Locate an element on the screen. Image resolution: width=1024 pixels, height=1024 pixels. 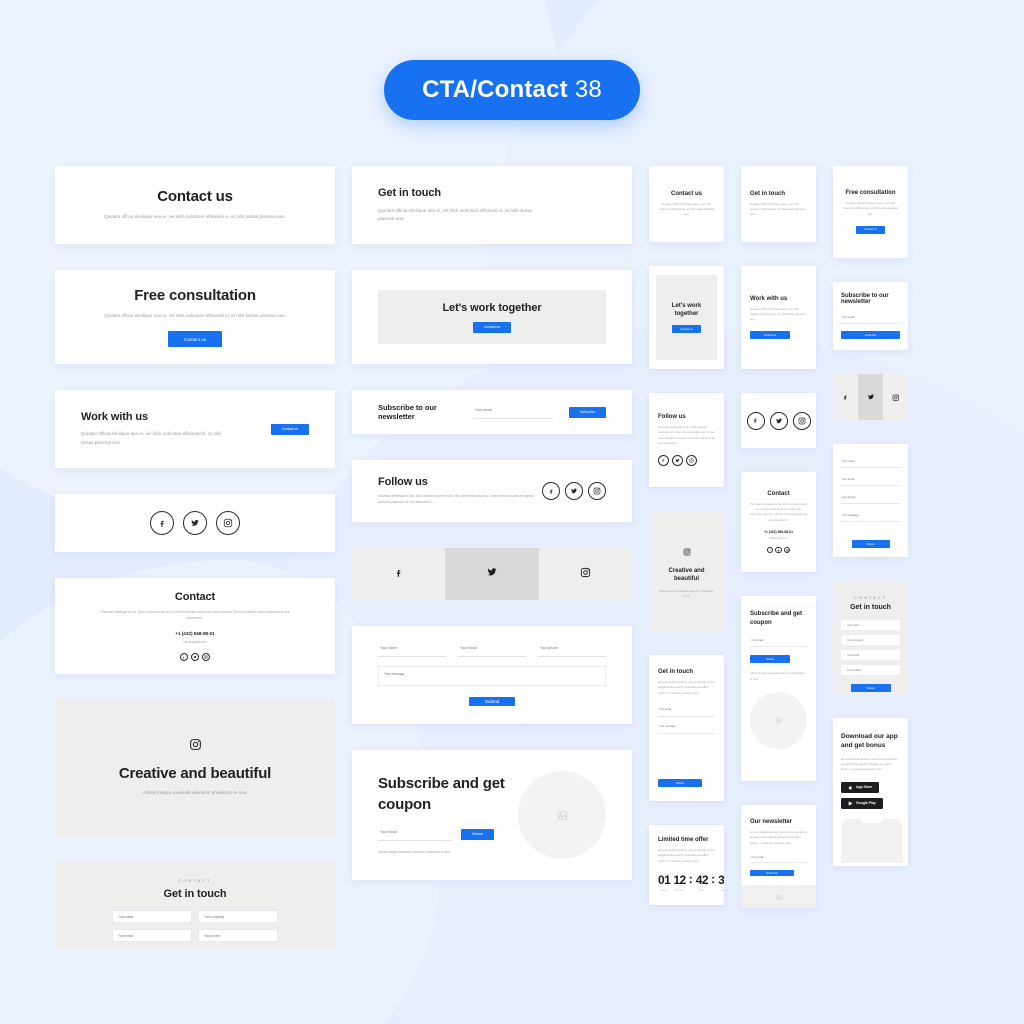
card-heading: Free consultation is located at coordinates (195, 295).